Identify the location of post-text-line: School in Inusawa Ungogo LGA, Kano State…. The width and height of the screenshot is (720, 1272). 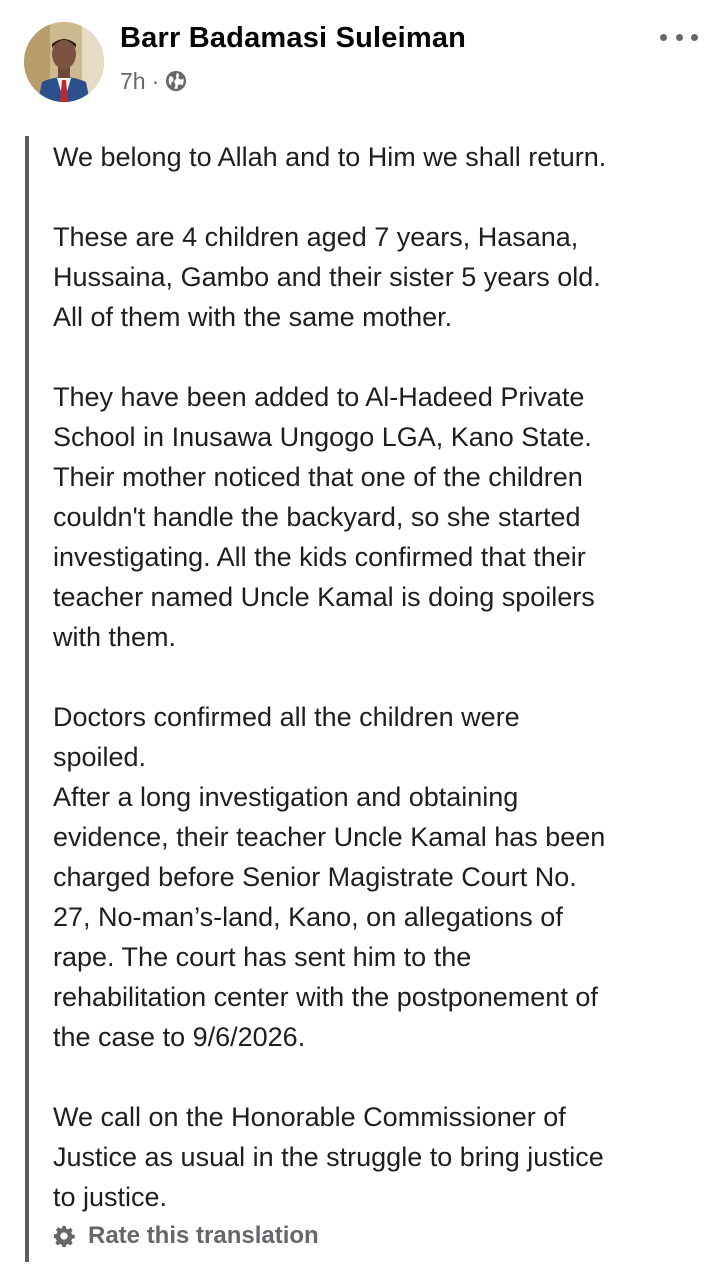
(322, 437).